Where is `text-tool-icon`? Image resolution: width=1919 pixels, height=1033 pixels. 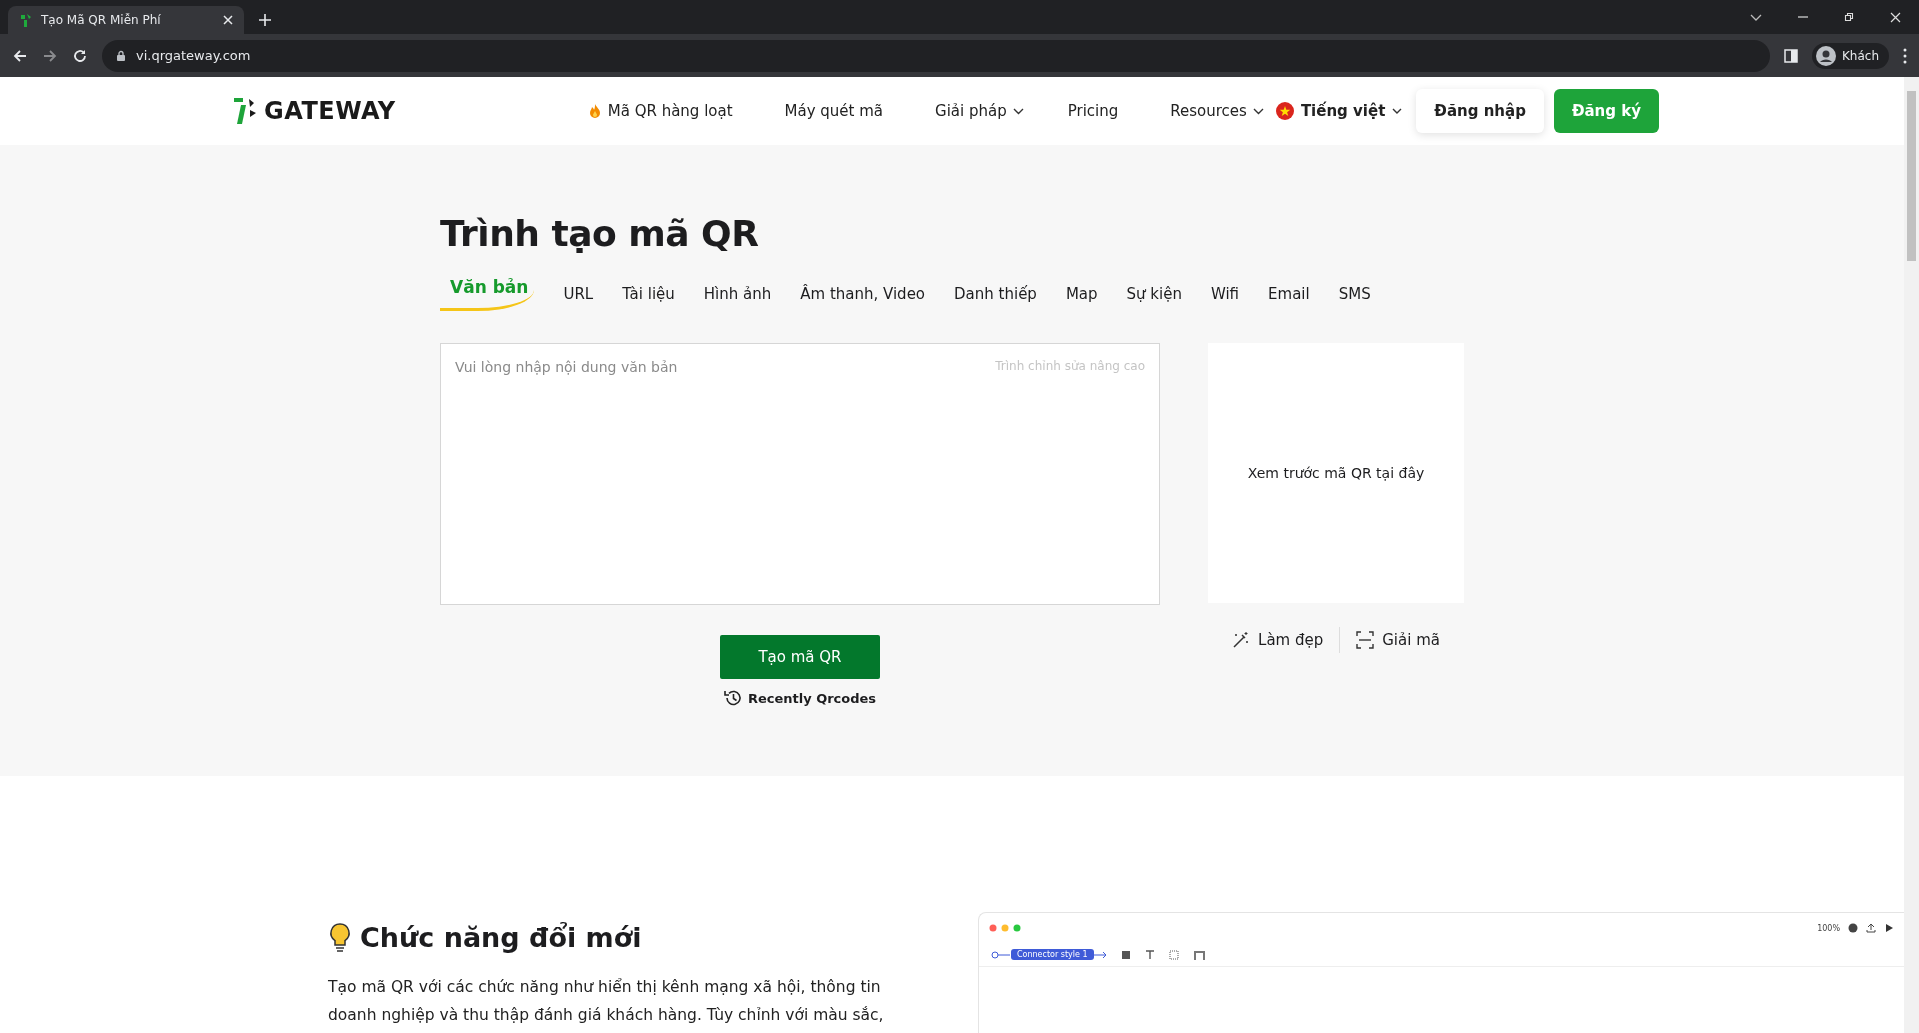
text-tool-icon is located at coordinates (1149, 954).